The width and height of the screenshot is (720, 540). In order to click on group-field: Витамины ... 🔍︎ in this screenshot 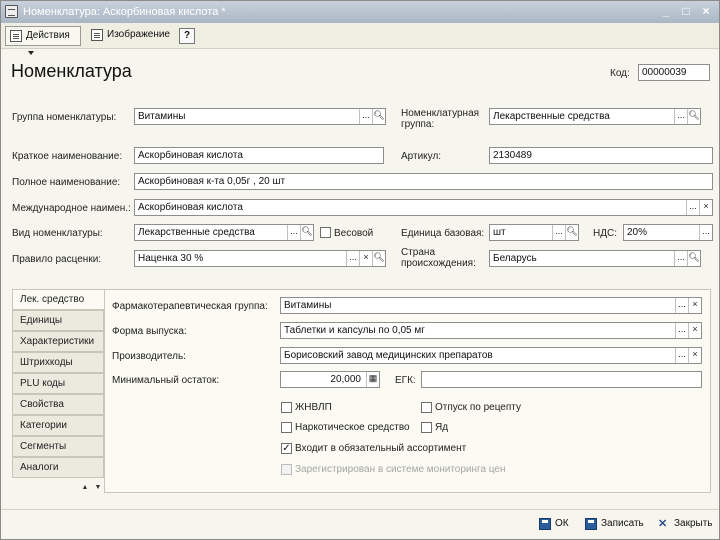, I will do `click(260, 116)`.